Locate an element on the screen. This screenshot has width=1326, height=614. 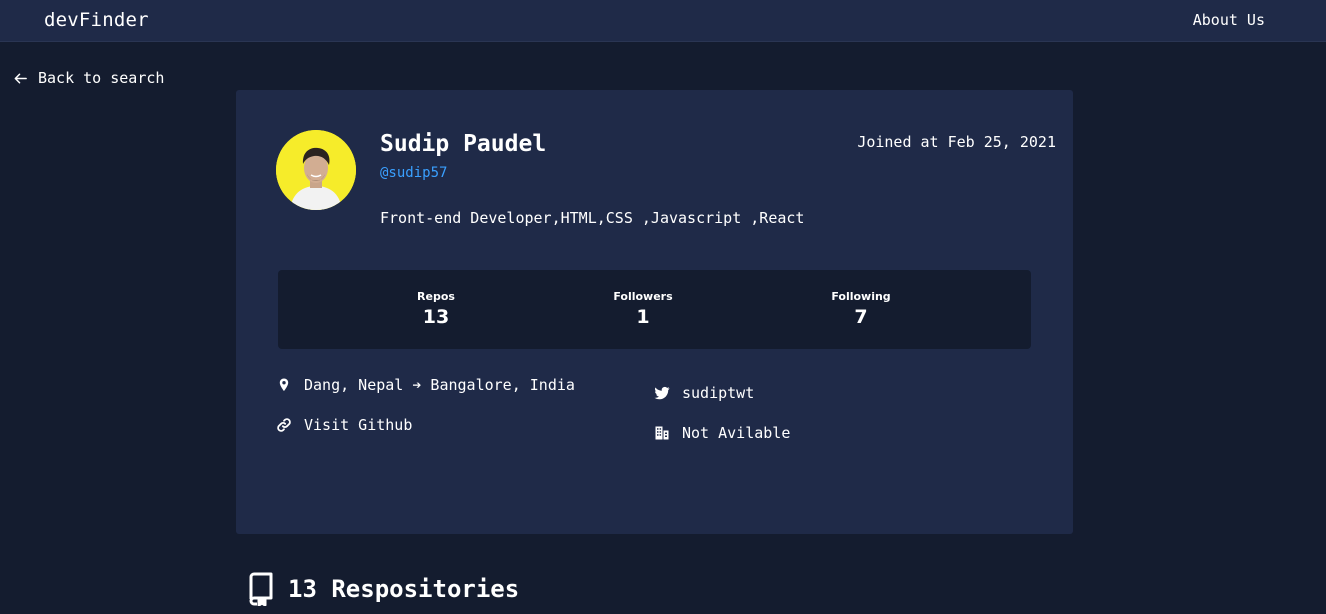
company-text: Not Avilable is located at coordinates (736, 433).